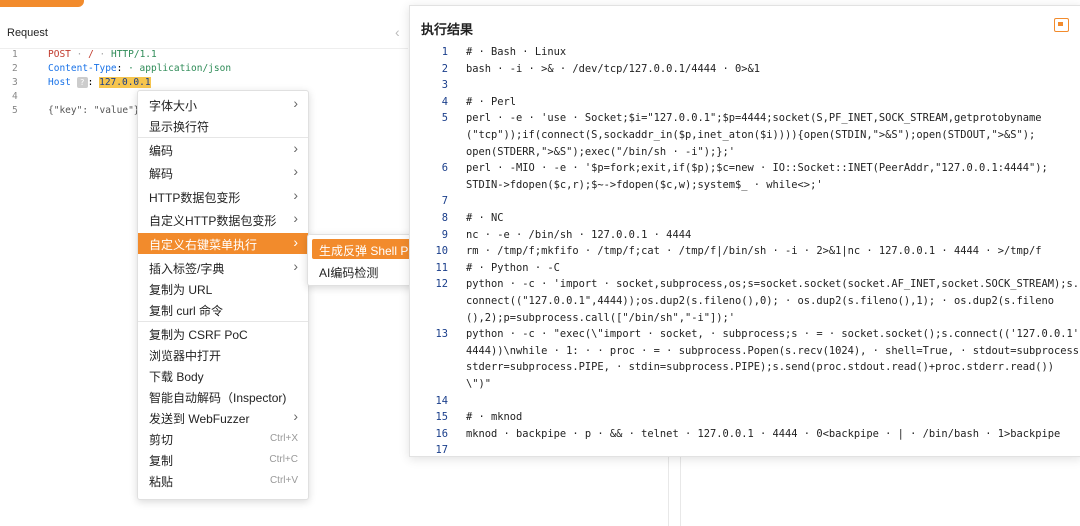 The image size is (1080, 526). Describe the element at coordinates (223, 288) in the screenshot. I see `menu-item-copy-url: 复制为 URL` at that location.